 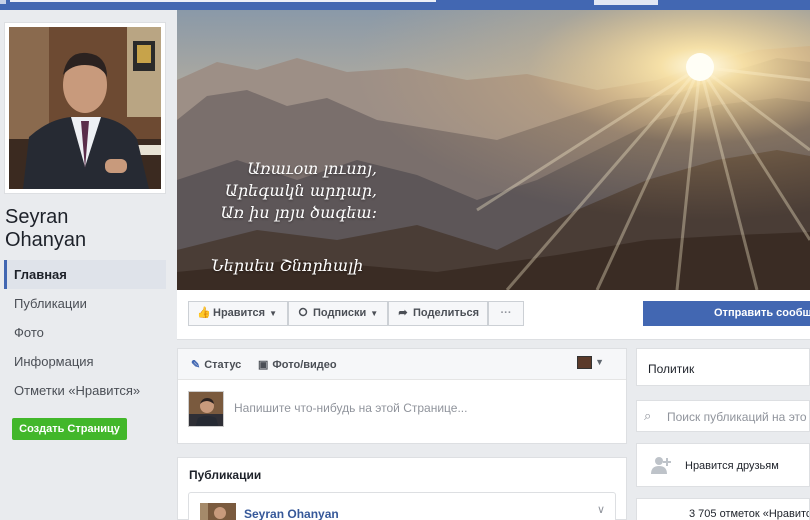 I want to click on friends-like-box: Нравится друзьям, so click(x=723, y=465).